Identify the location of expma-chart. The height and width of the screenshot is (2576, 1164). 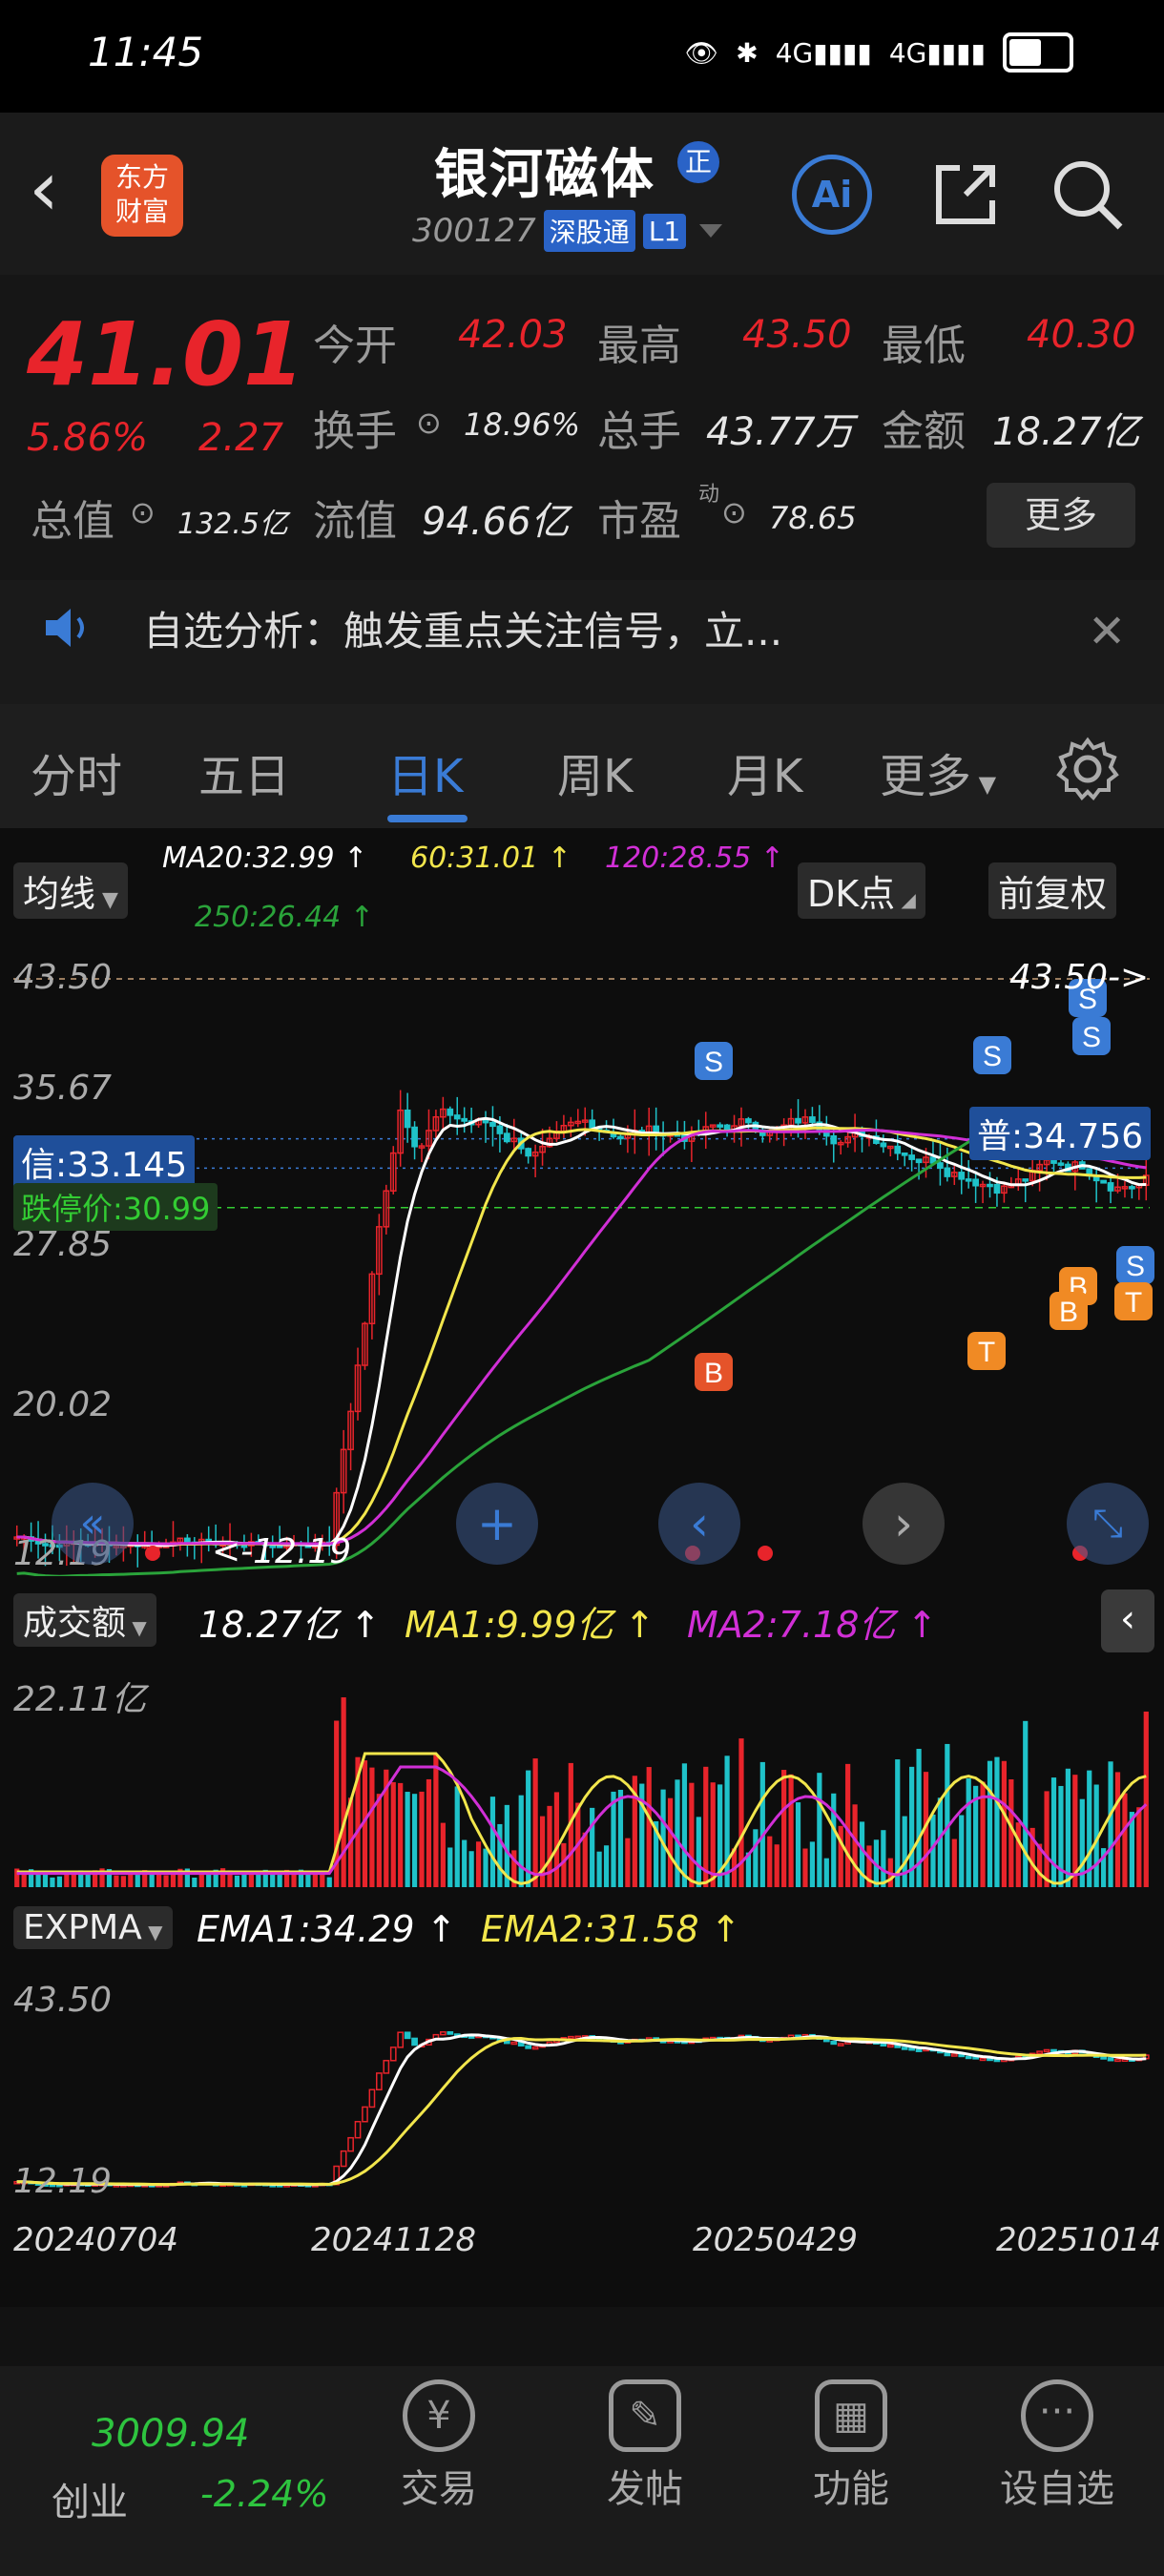
(582, 2086).